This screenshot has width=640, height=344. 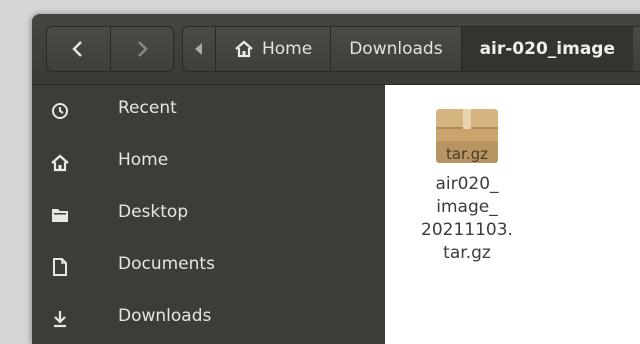 I want to click on file-name: air020_ image_ 20211103. tar.gz, so click(x=467, y=219).